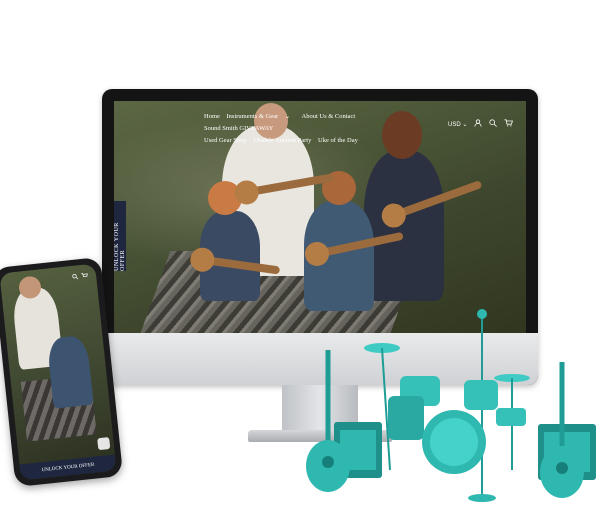 This screenshot has width=613, height=528. Describe the element at coordinates (212, 116) in the screenshot. I see `nav-item-home: Home` at that location.